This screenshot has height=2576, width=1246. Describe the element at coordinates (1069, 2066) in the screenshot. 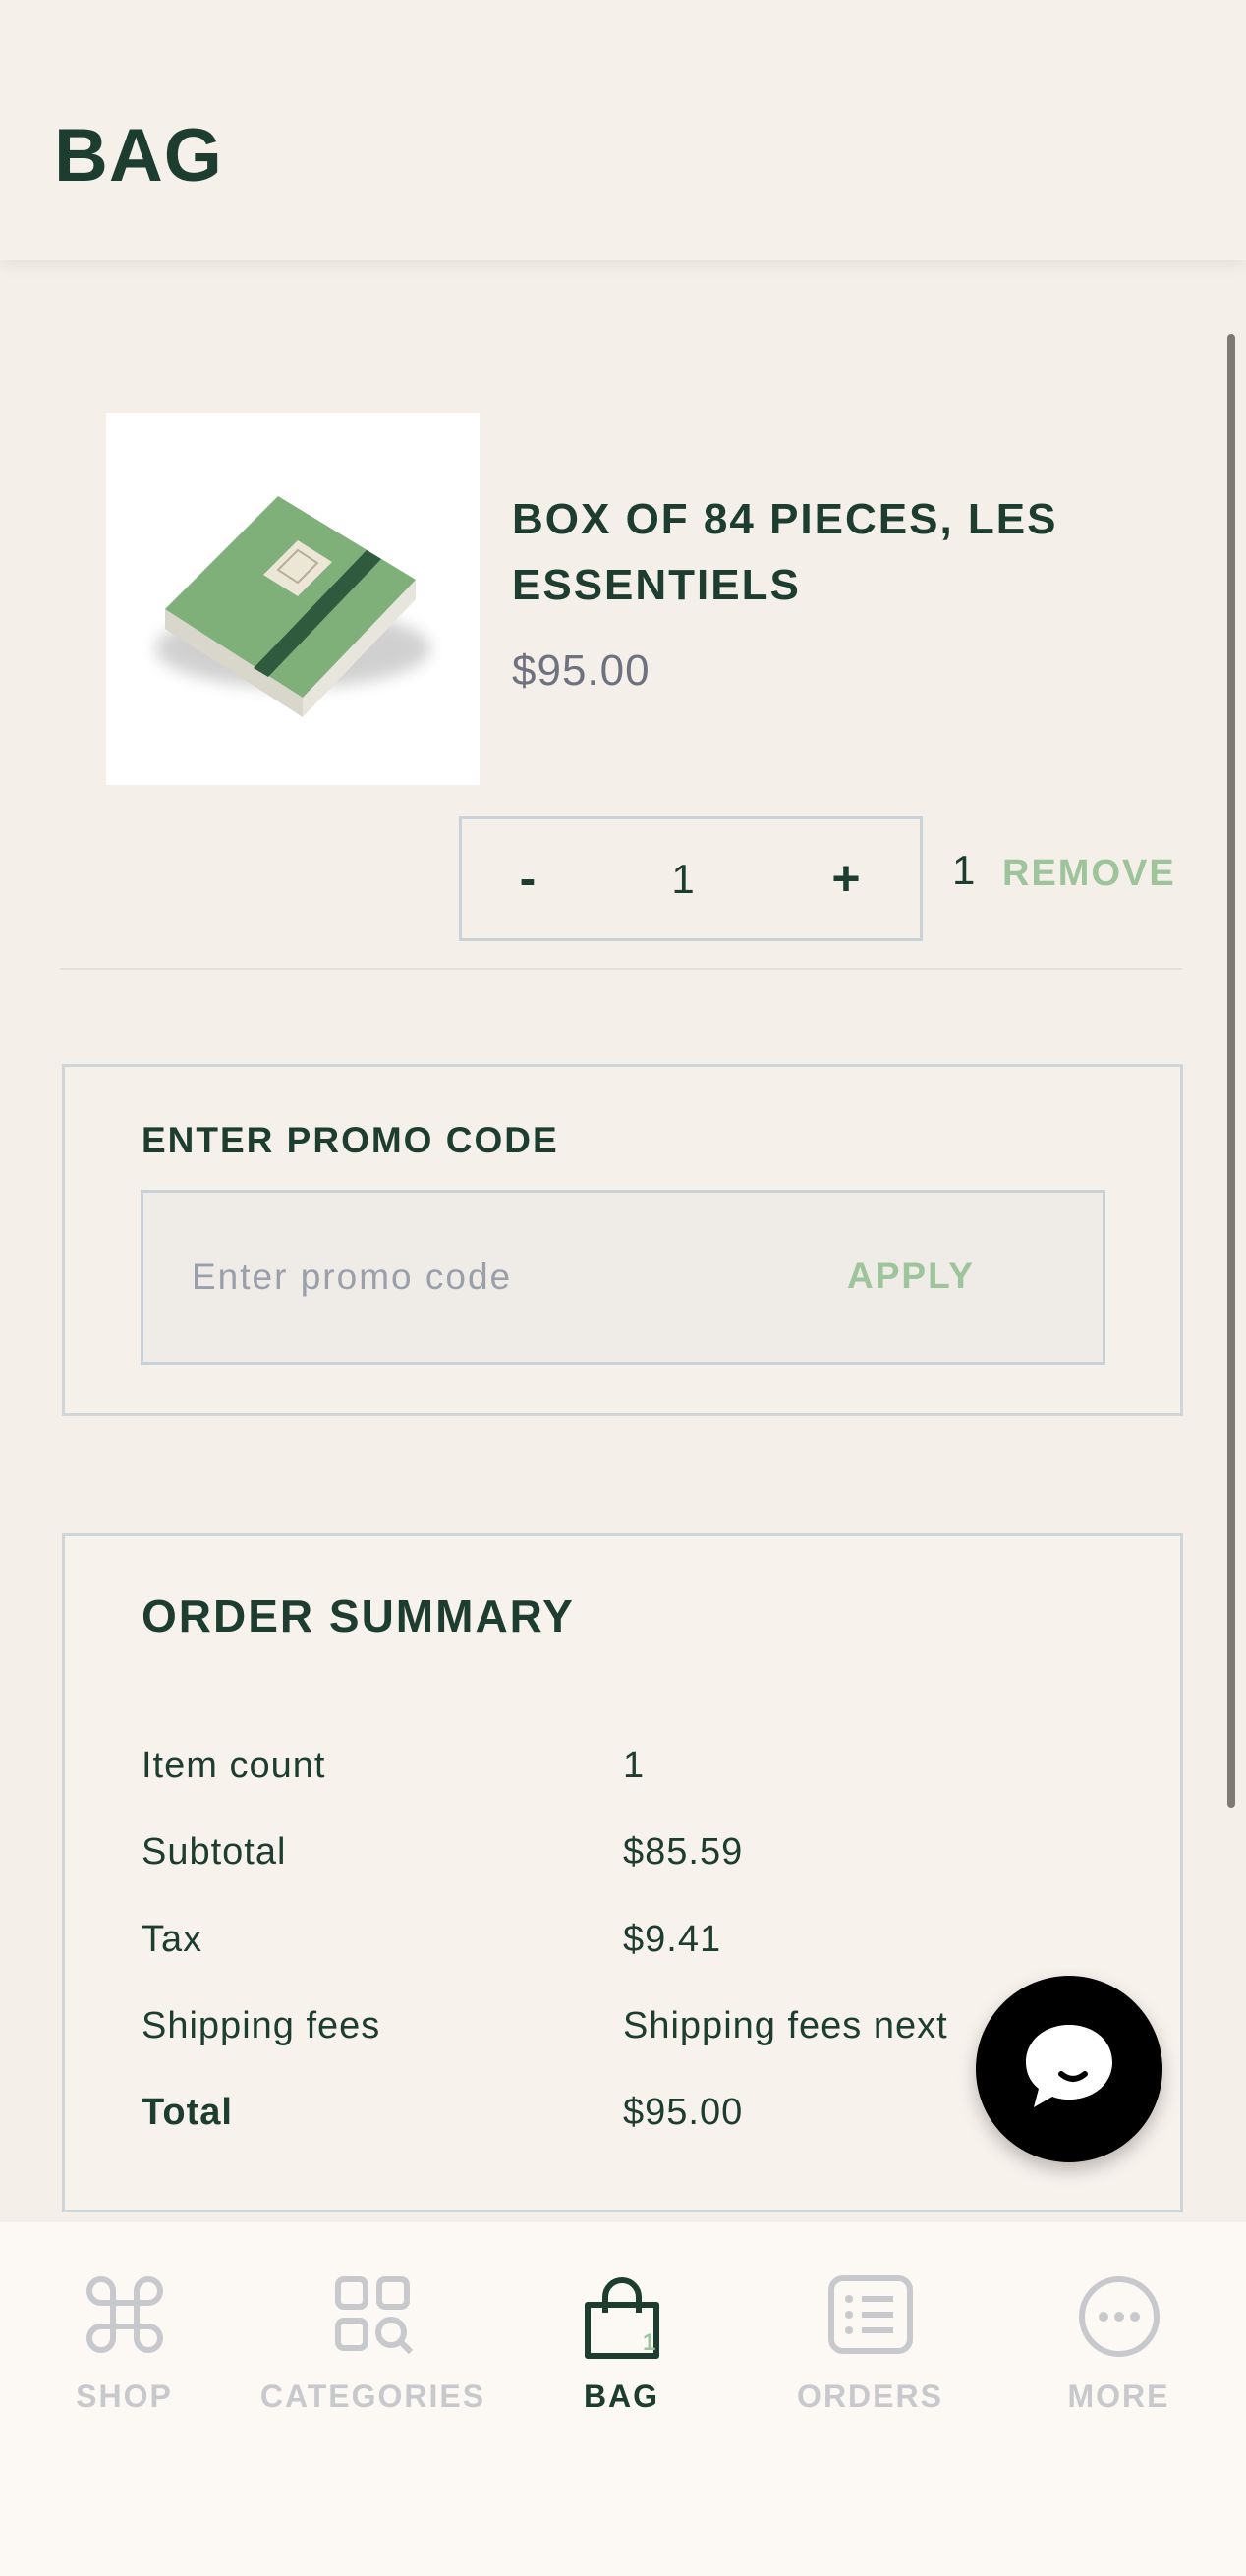

I see `chat-bubble-icon` at that location.